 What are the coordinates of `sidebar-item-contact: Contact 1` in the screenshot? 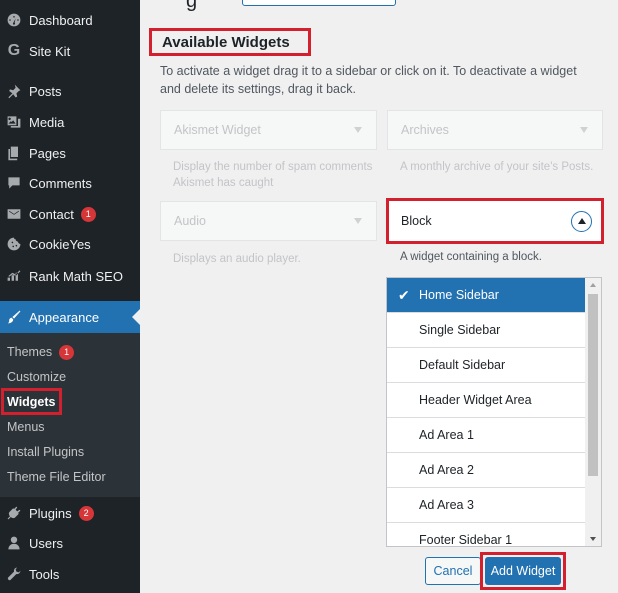 It's located at (70, 214).